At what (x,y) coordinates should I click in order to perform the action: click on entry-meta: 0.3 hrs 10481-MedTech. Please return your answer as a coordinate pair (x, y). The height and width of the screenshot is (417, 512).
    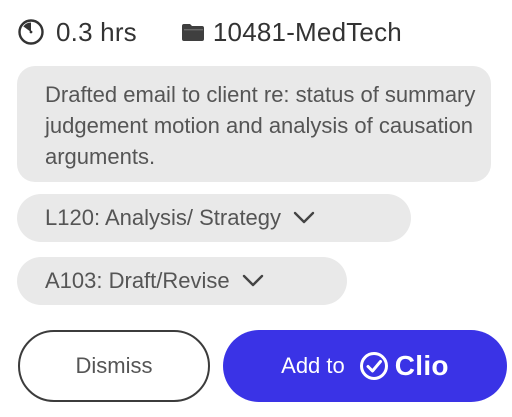
    Looking at the image, I should click on (210, 32).